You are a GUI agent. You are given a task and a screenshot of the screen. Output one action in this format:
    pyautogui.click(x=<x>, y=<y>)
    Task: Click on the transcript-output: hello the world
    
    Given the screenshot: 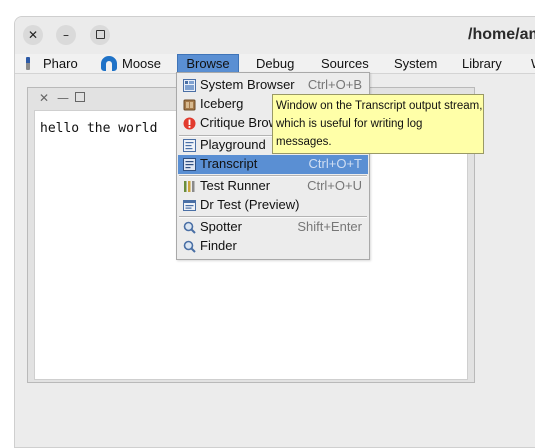 What is the action you would take?
    pyautogui.click(x=99, y=128)
    